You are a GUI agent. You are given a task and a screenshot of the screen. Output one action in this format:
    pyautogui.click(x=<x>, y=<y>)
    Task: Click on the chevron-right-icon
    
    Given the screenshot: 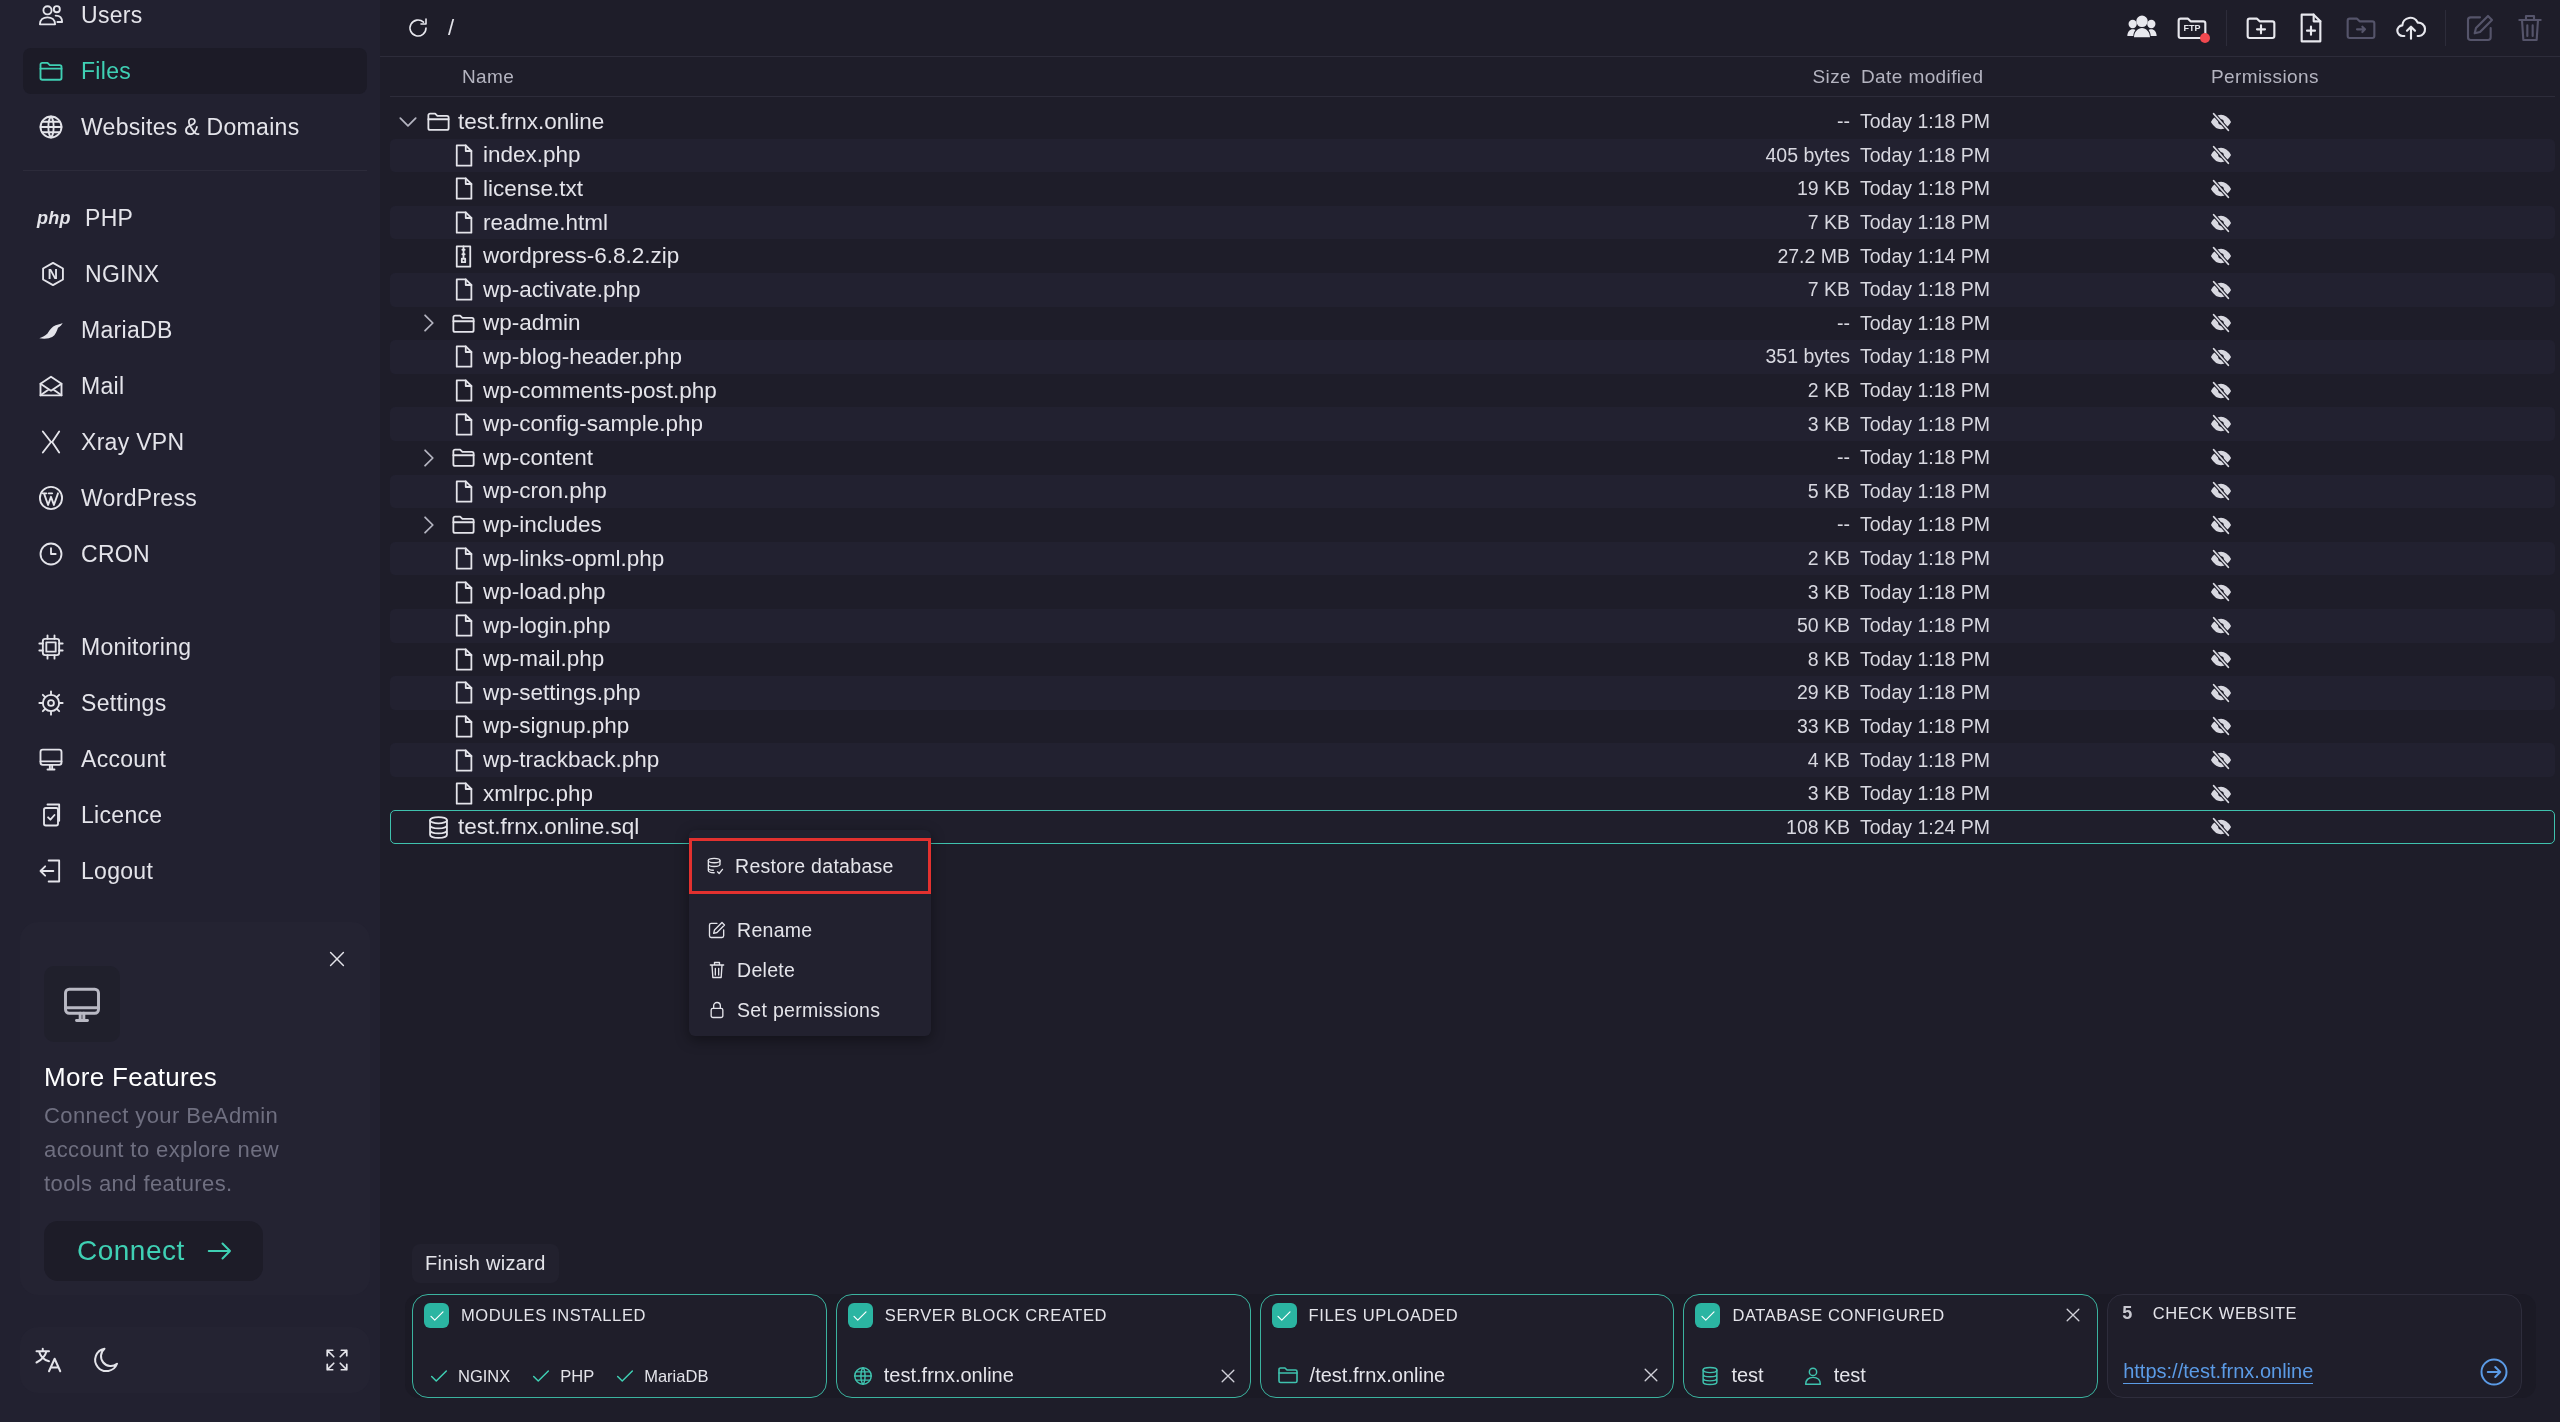 What is the action you would take?
    pyautogui.click(x=429, y=524)
    